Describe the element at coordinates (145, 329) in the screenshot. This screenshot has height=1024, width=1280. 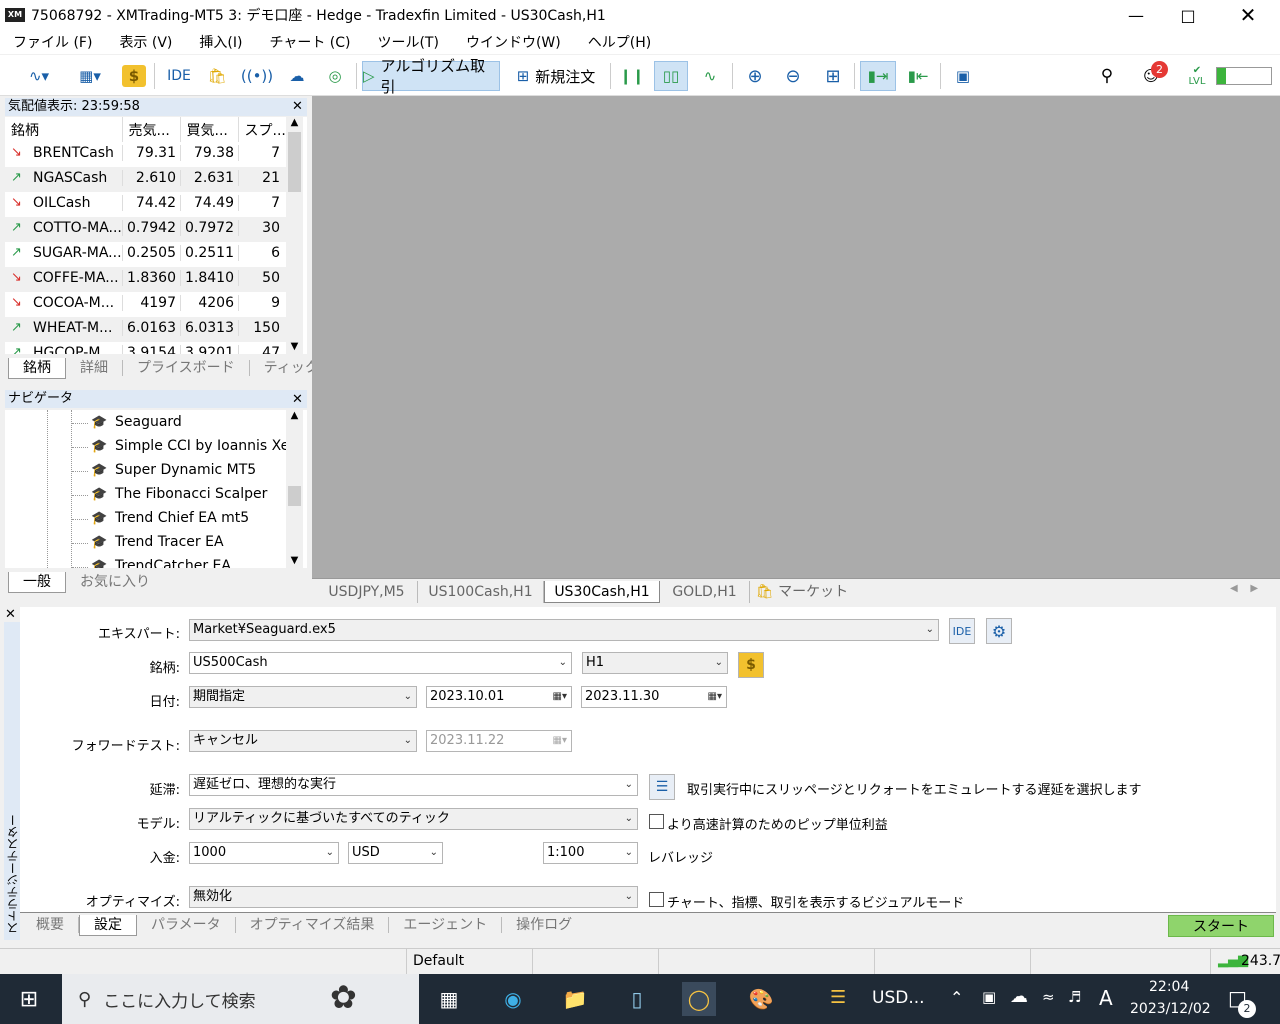
I see `table-row: ↗ WHEAT-M... 6.0163 6.0313 150` at that location.